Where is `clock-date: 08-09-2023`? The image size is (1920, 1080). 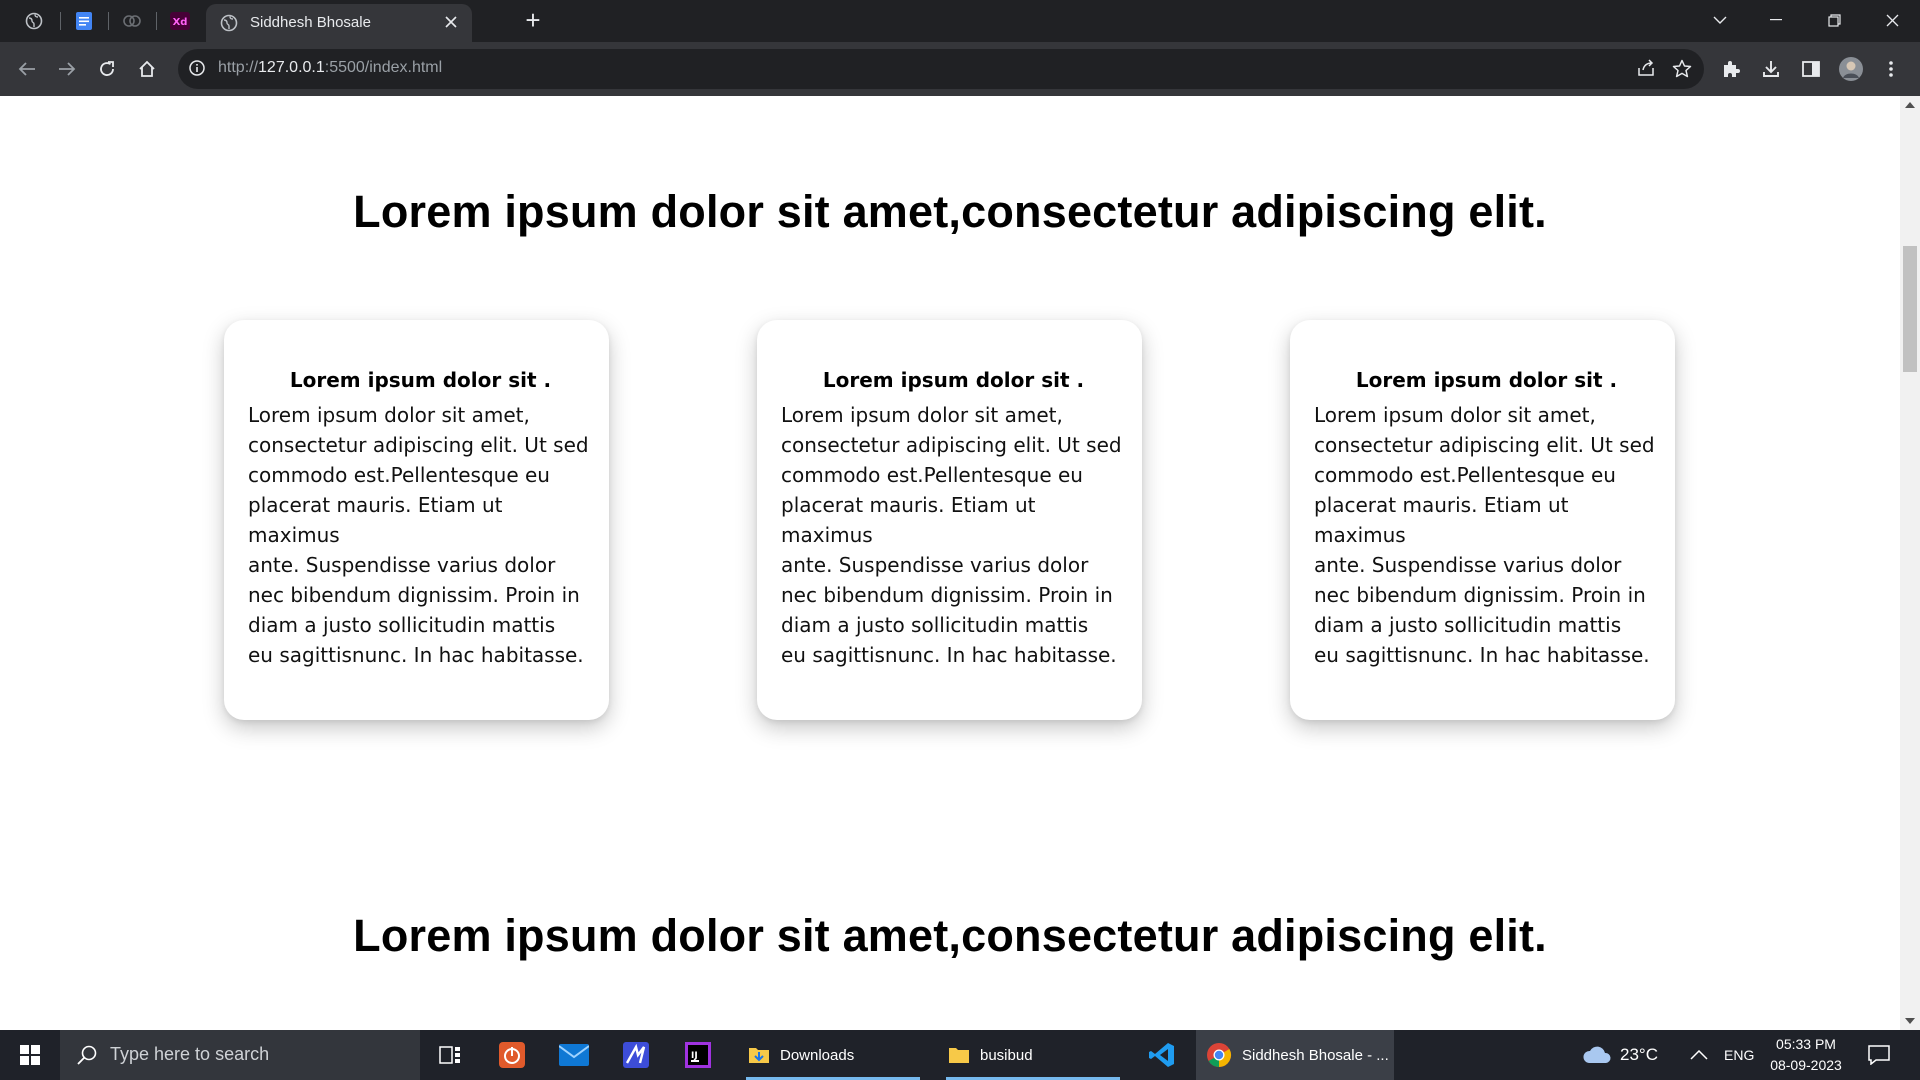
clock-date: 08-09-2023 is located at coordinates (1806, 1065).